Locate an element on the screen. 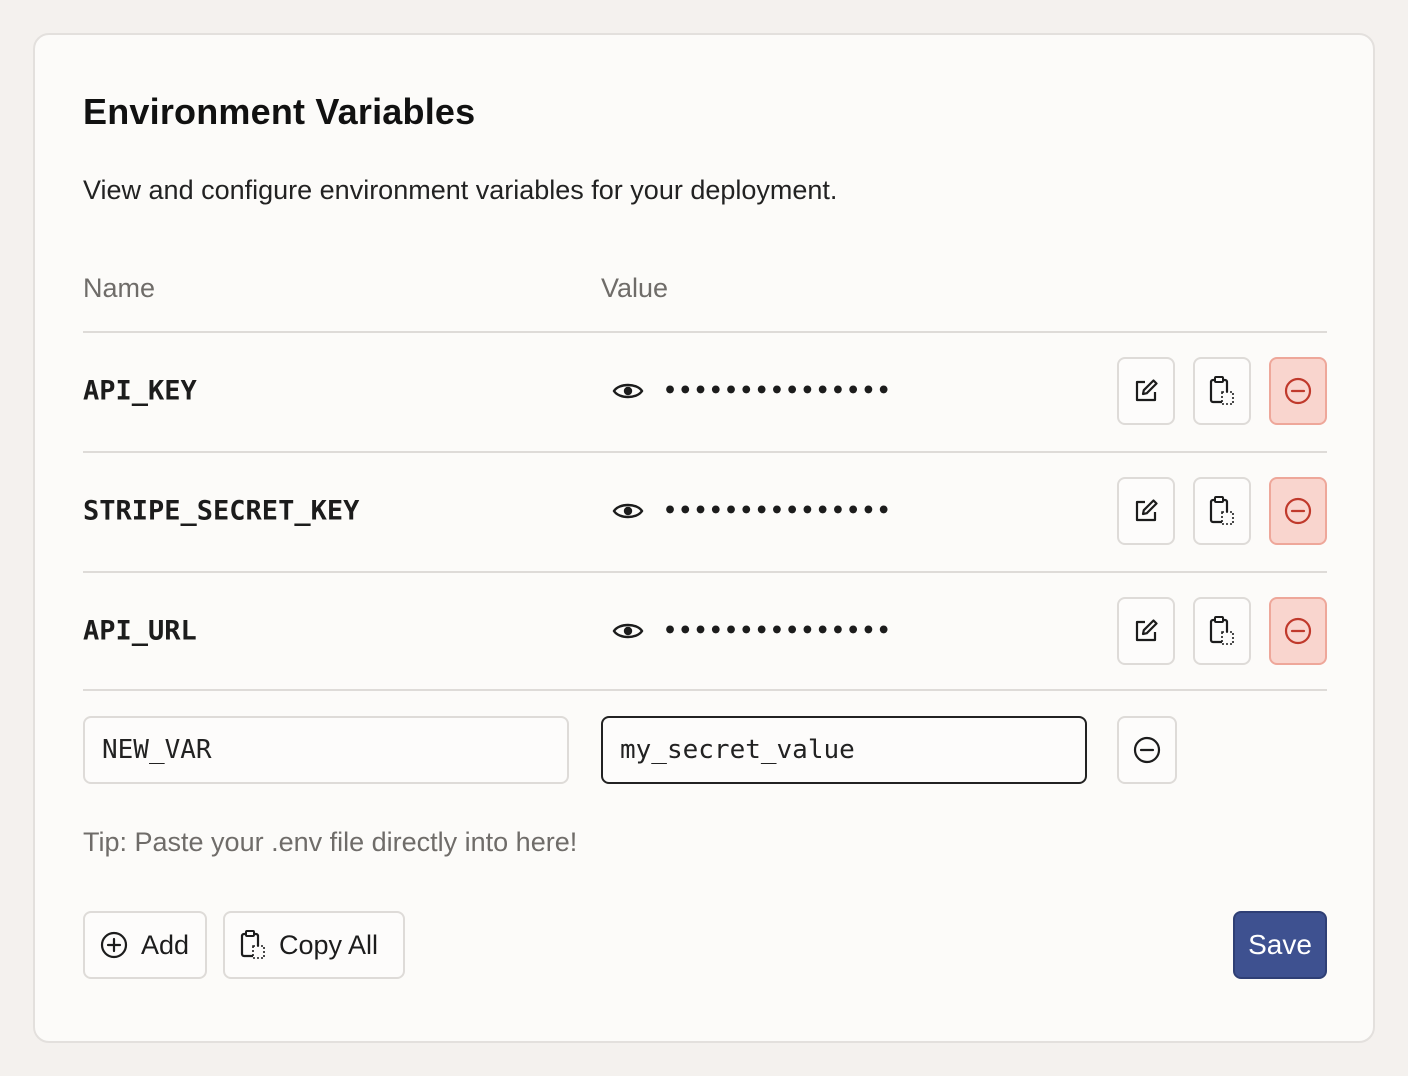 This screenshot has height=1076, width=1408. column-header-name: Name is located at coordinates (119, 288).